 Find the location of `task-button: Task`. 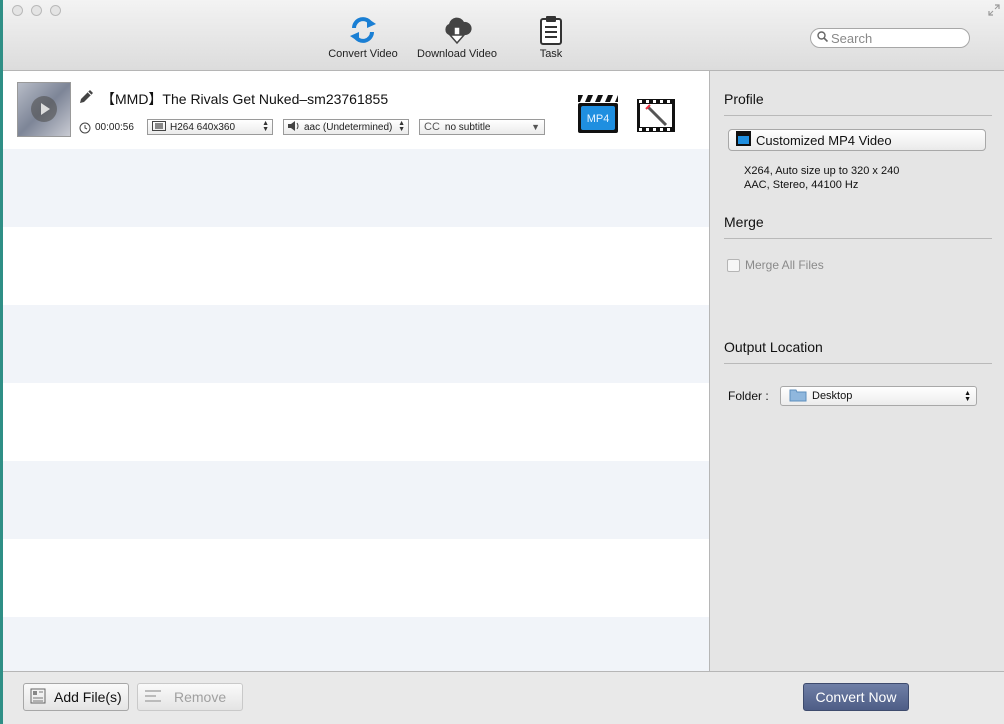

task-button: Task is located at coordinates (551, 37).